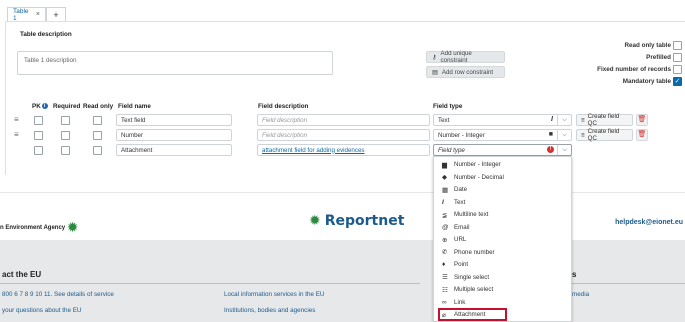 The width and height of the screenshot is (685, 322). What do you see at coordinates (444, 264) in the screenshot?
I see `map-pin-icon: ♦` at bounding box center [444, 264].